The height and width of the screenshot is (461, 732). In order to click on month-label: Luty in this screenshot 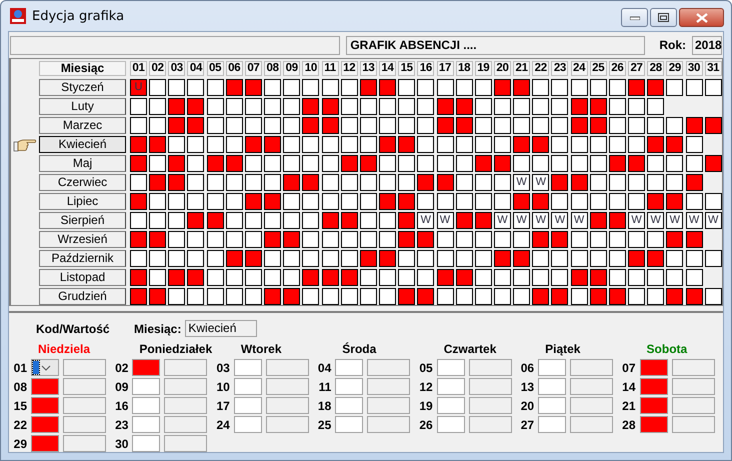, I will do `click(82, 106)`.